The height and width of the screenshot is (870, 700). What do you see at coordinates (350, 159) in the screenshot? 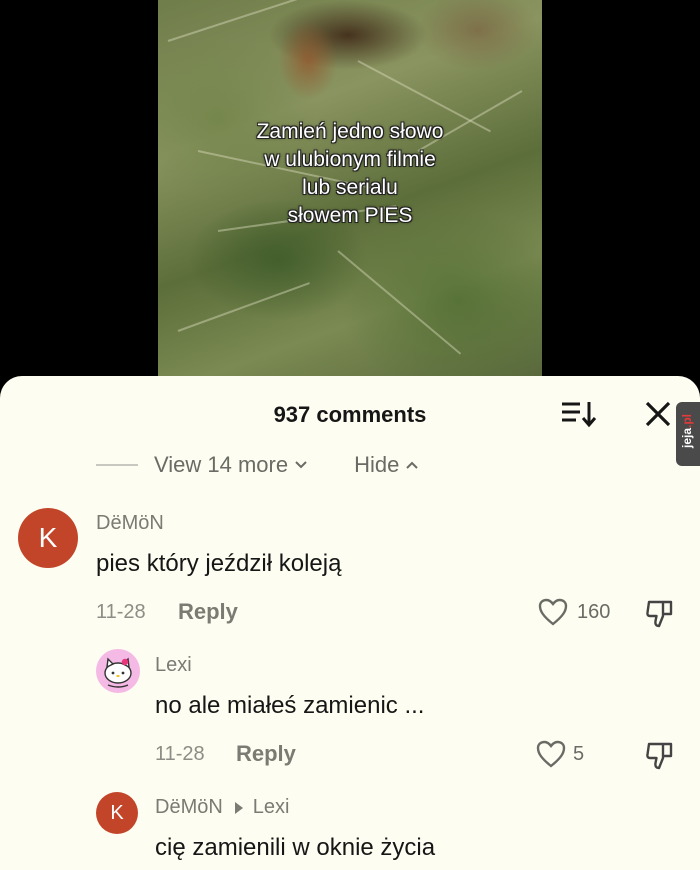
I see `caption-line: w ulubionym filmie` at bounding box center [350, 159].